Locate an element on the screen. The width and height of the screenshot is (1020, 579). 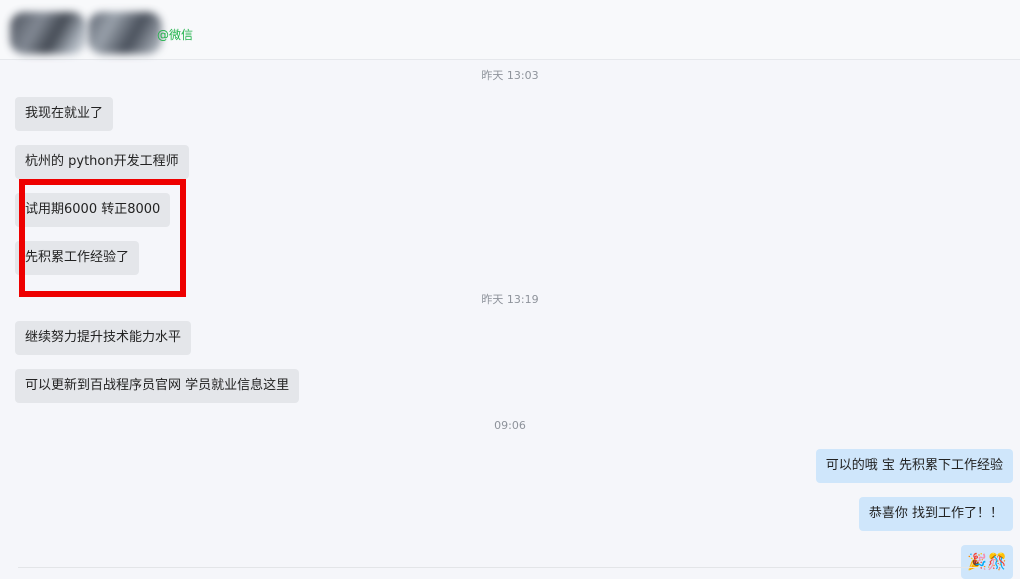
timestamp: 09:06 is located at coordinates (510, 425).